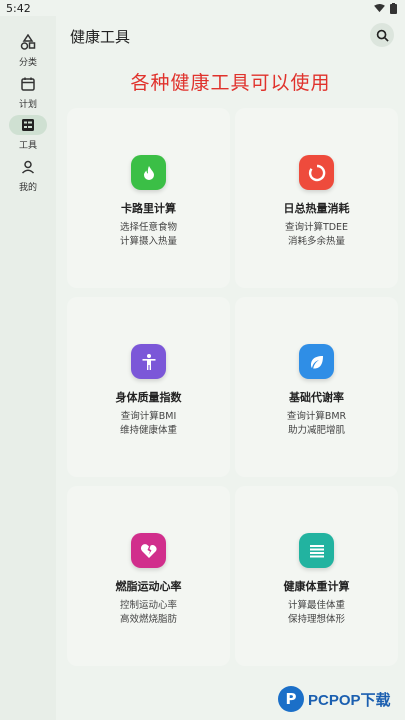 The width and height of the screenshot is (405, 720). I want to click on shapes-icon, so click(28, 42).